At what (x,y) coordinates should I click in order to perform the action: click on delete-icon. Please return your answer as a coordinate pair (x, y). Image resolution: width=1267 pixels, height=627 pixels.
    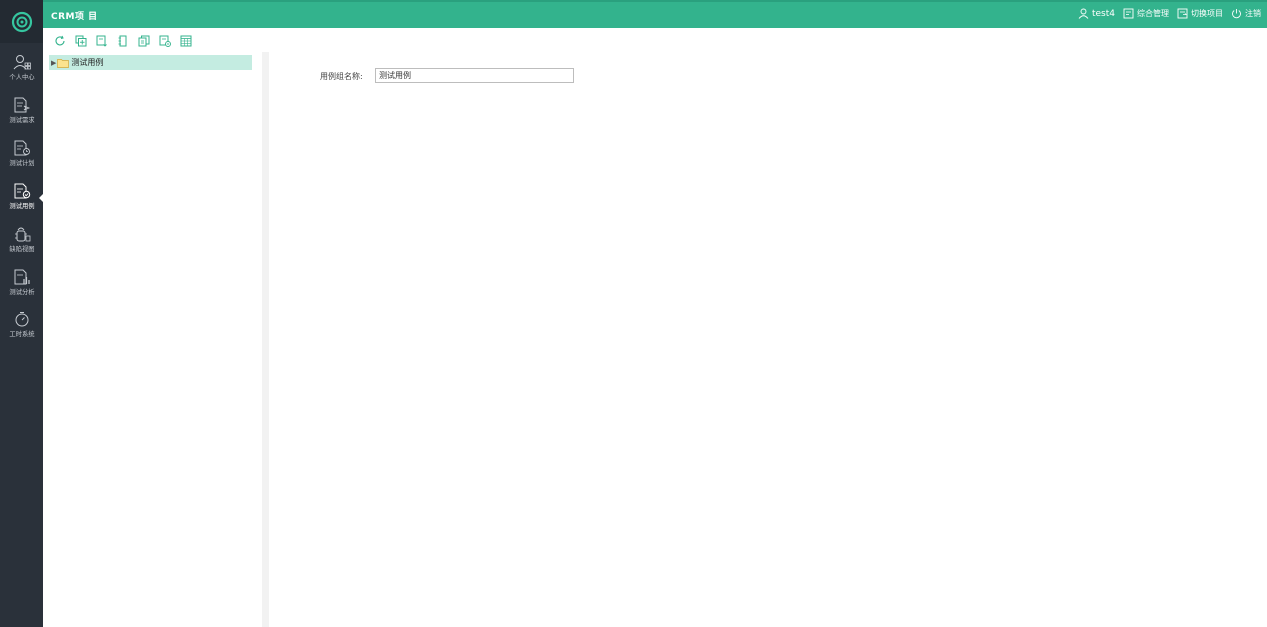
    Looking at the image, I should click on (165, 41).